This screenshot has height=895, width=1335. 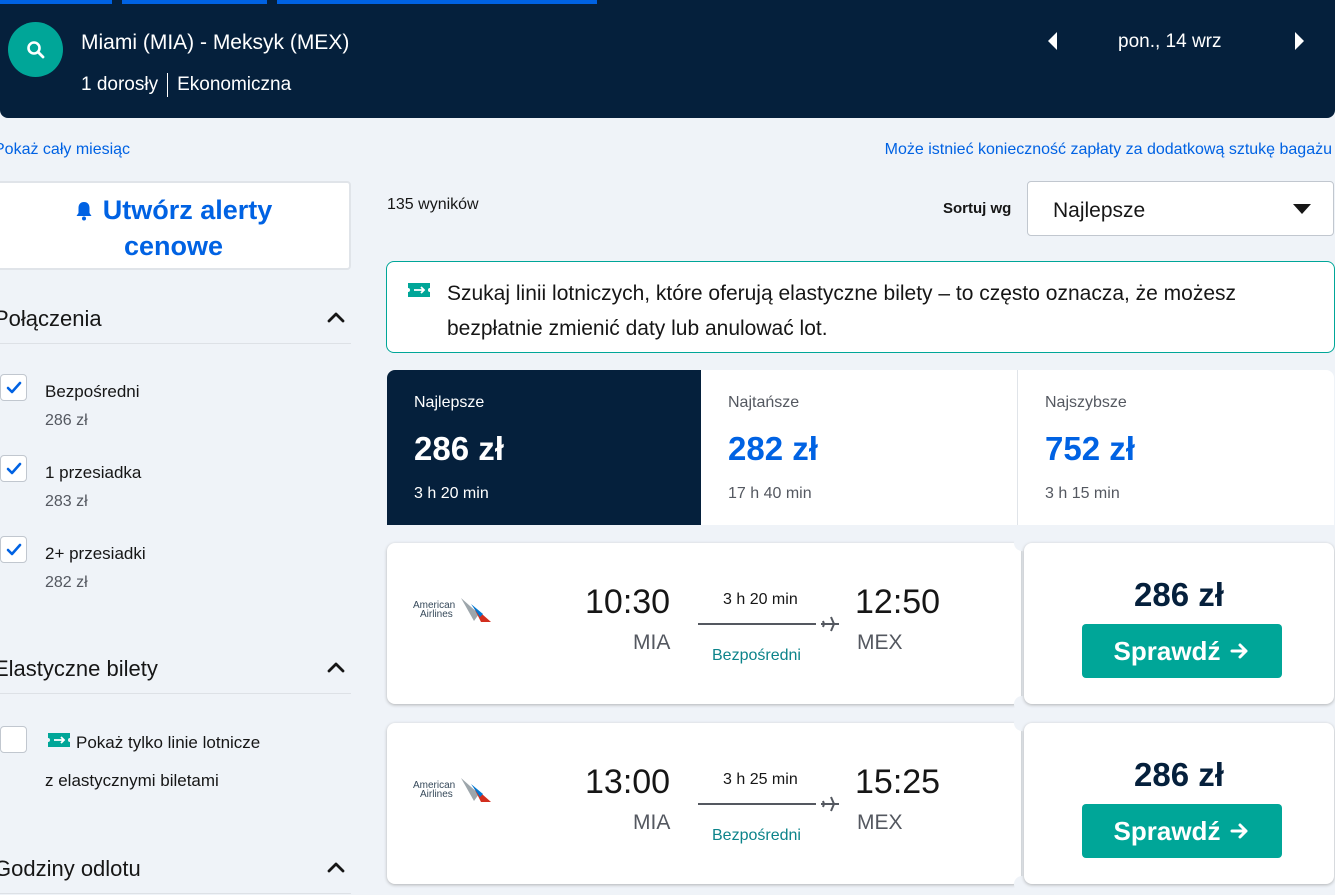 What do you see at coordinates (1299, 41) in the screenshot?
I see `caret-right-icon` at bounding box center [1299, 41].